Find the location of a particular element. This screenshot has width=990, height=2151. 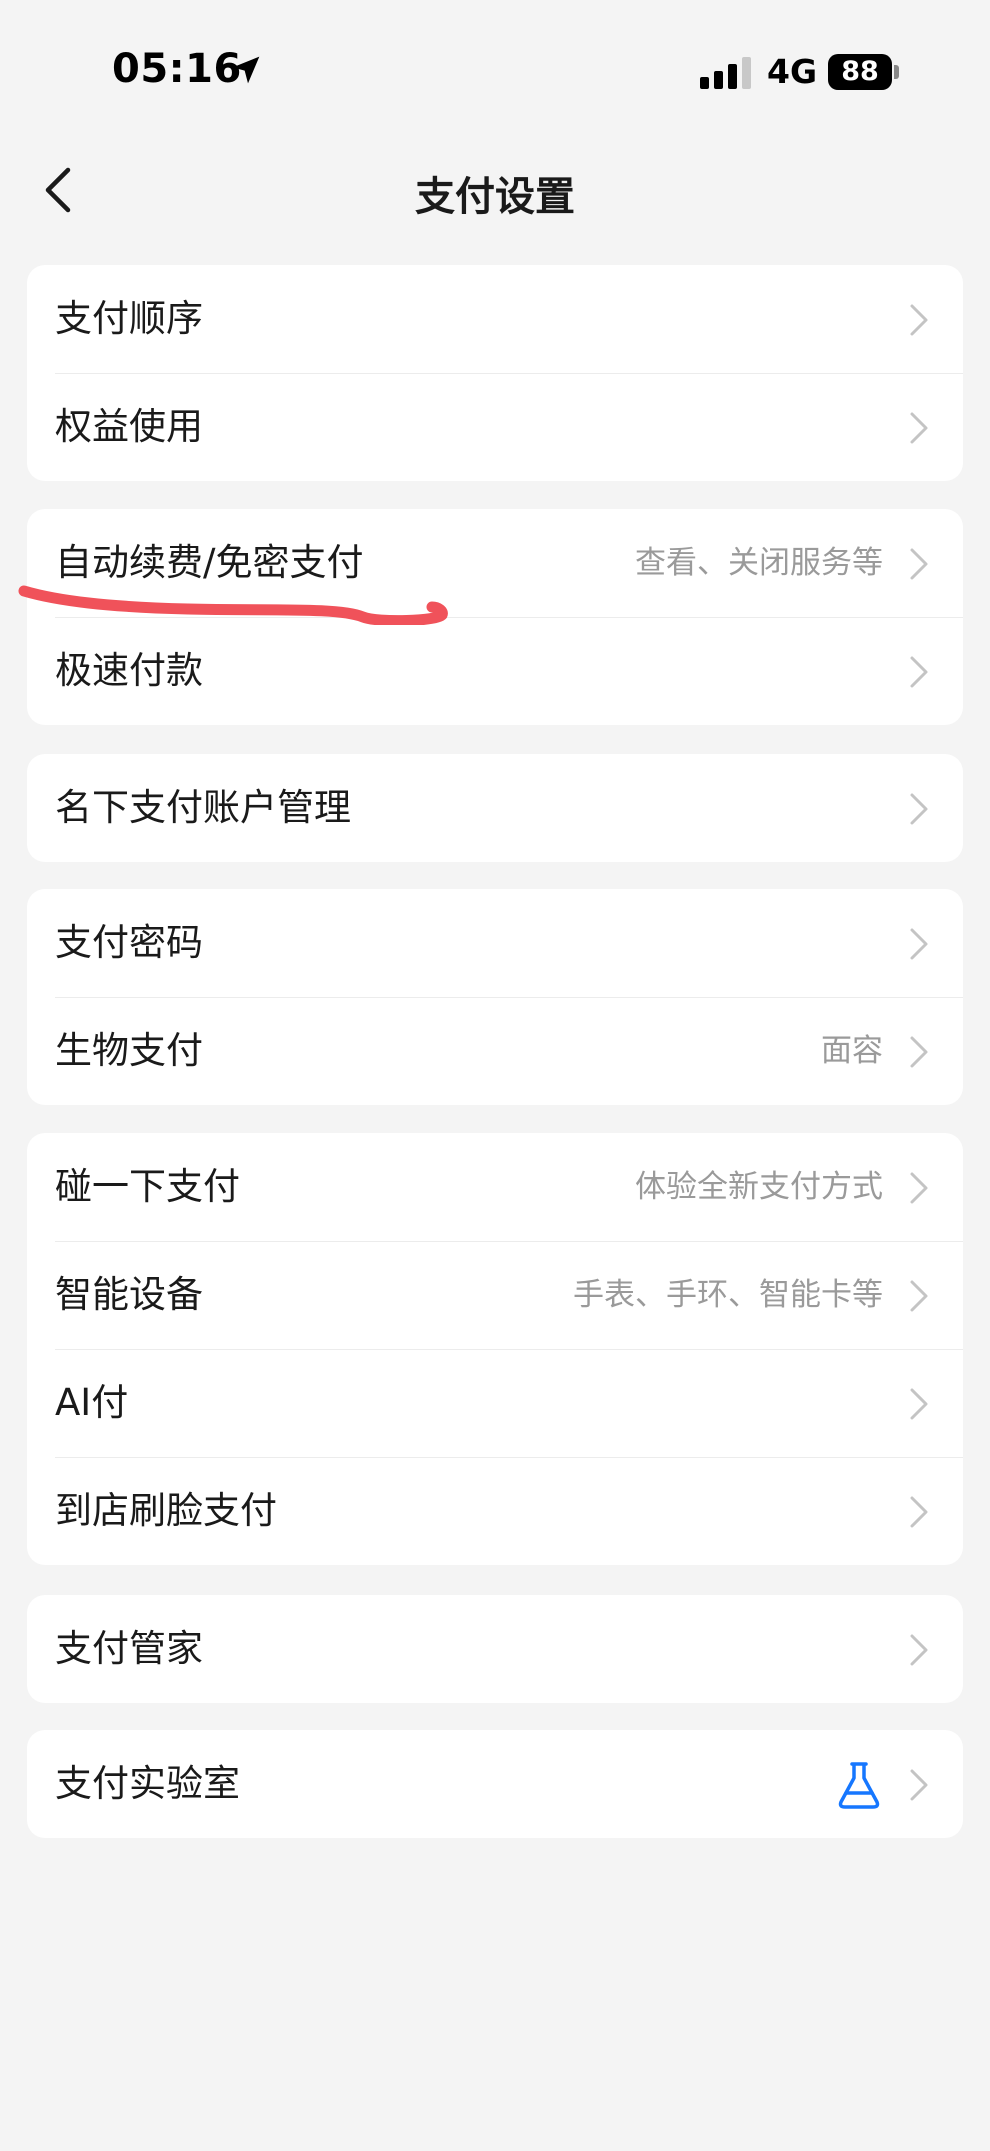

signal-icon is located at coordinates (725, 73).